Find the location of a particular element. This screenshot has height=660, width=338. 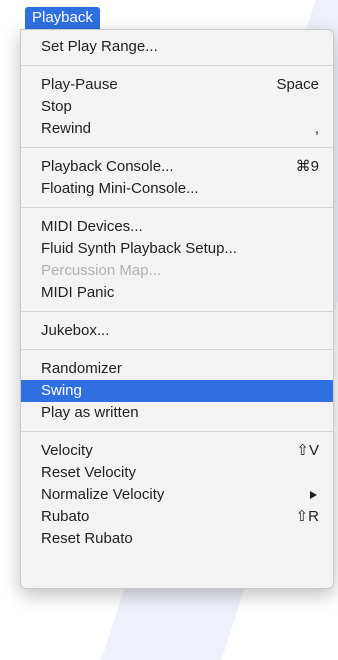

menu-item-stop: Stop is located at coordinates (177, 107).